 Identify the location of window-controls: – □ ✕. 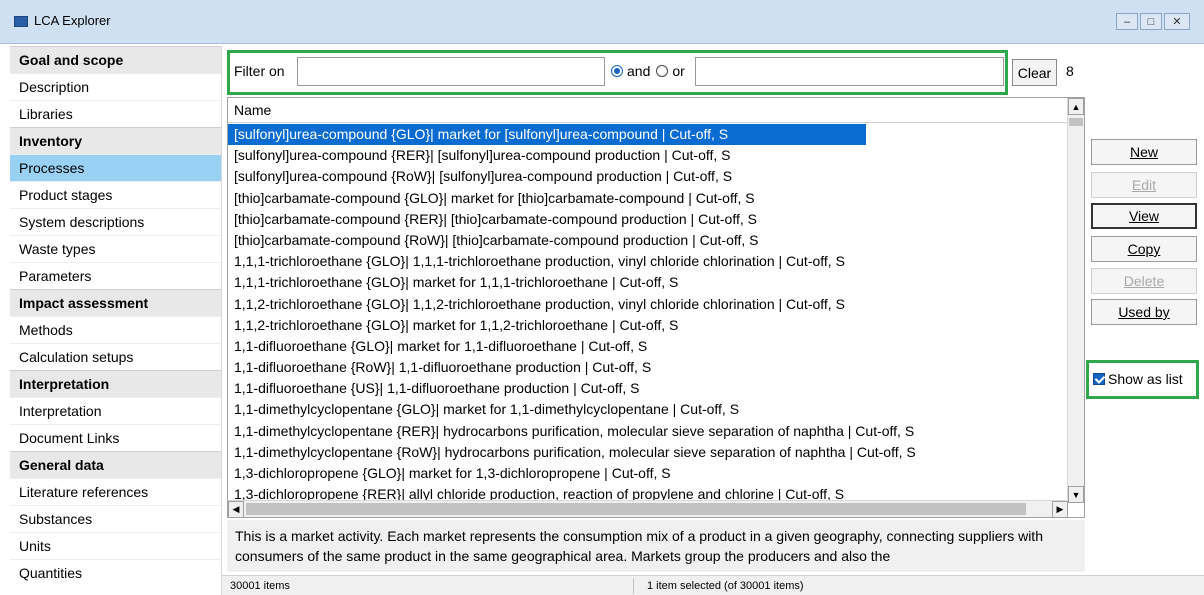
(1152, 21).